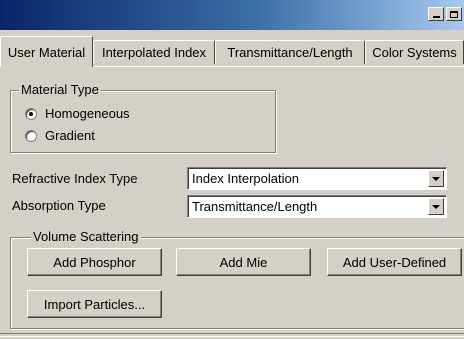  I want to click on tab-color-systems: Color Systems, so click(414, 52).